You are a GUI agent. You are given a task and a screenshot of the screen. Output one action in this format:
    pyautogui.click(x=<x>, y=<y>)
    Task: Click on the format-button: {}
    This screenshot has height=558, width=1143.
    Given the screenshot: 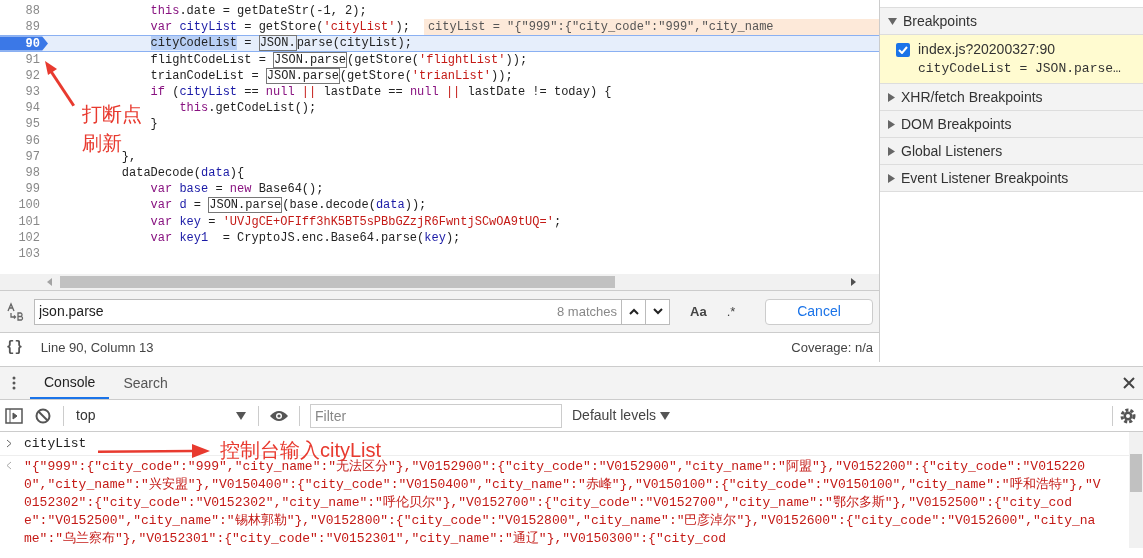 What is the action you would take?
    pyautogui.click(x=14, y=347)
    